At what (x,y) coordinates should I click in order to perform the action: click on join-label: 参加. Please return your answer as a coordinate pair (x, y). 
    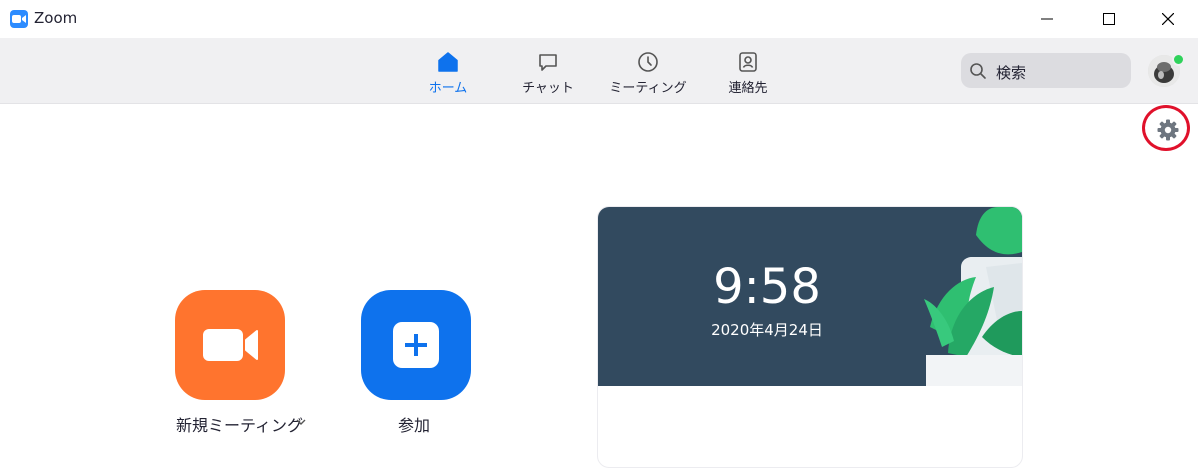
    Looking at the image, I should click on (414, 425).